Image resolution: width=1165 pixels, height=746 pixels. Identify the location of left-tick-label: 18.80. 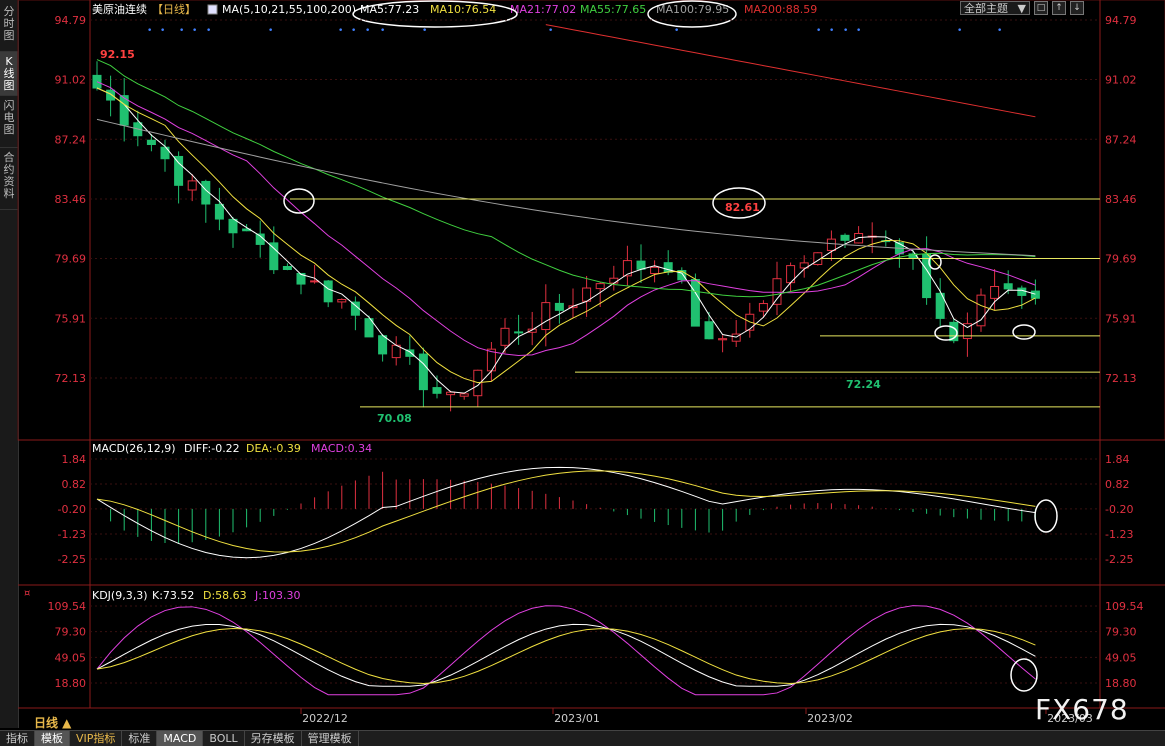
(71, 683).